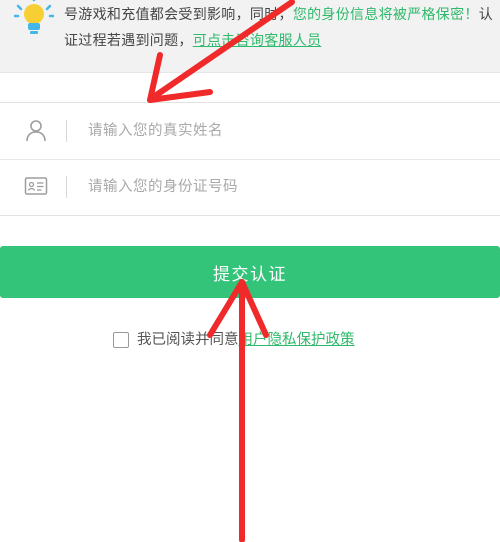  Describe the element at coordinates (188, 340) in the screenshot. I see `agreement-text: 我已阅读并同意` at that location.